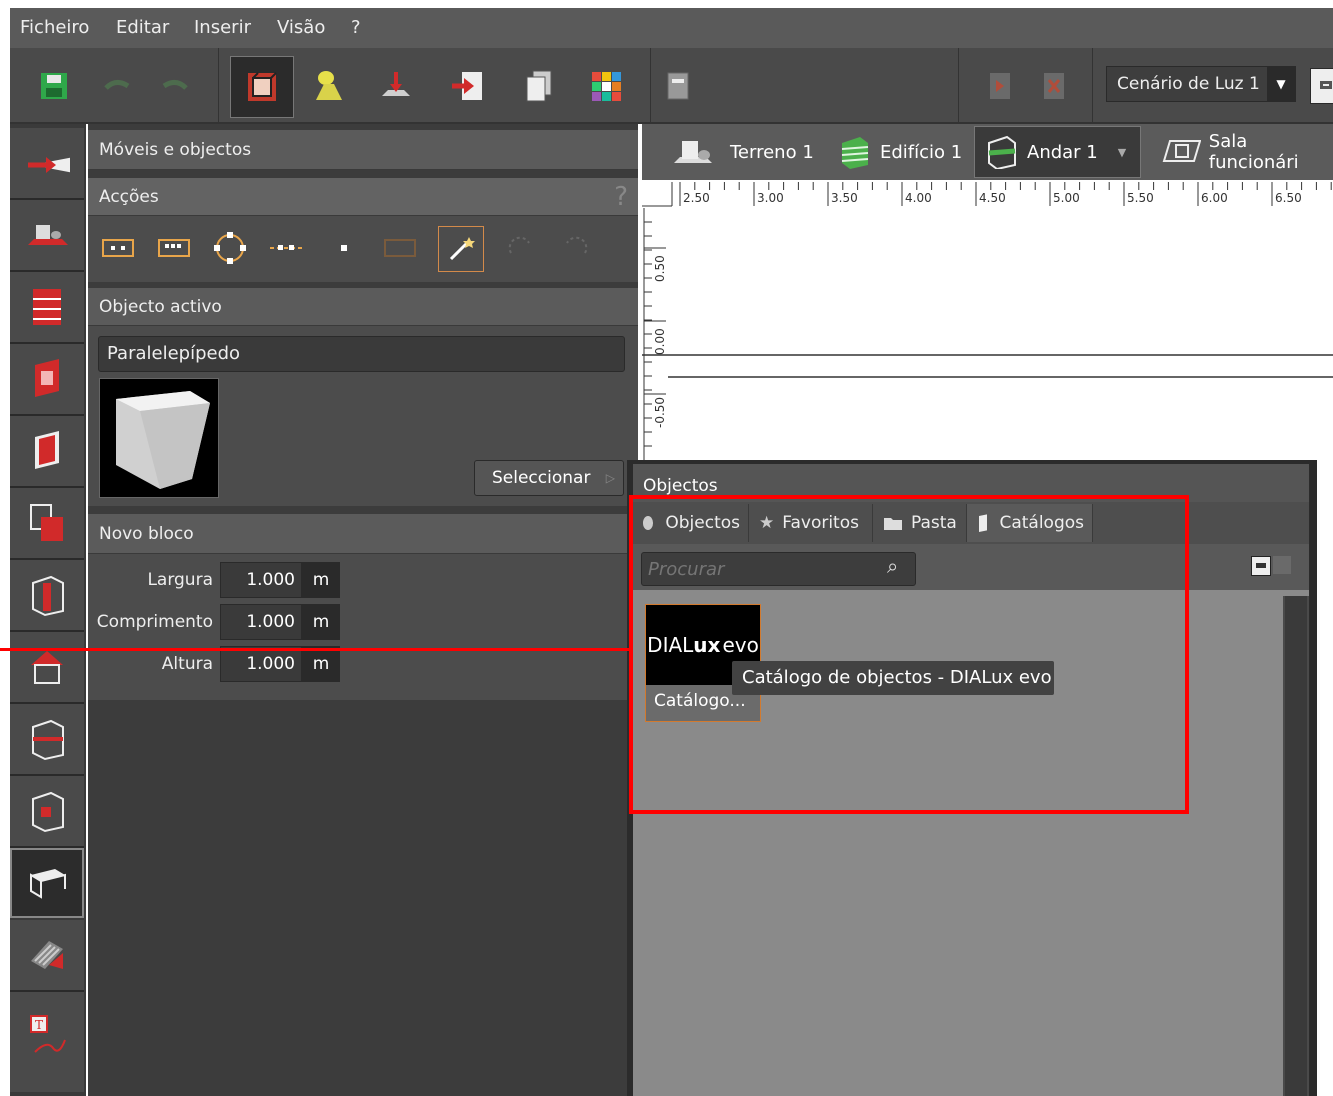  I want to click on construction-mode-button, so click(262, 87).